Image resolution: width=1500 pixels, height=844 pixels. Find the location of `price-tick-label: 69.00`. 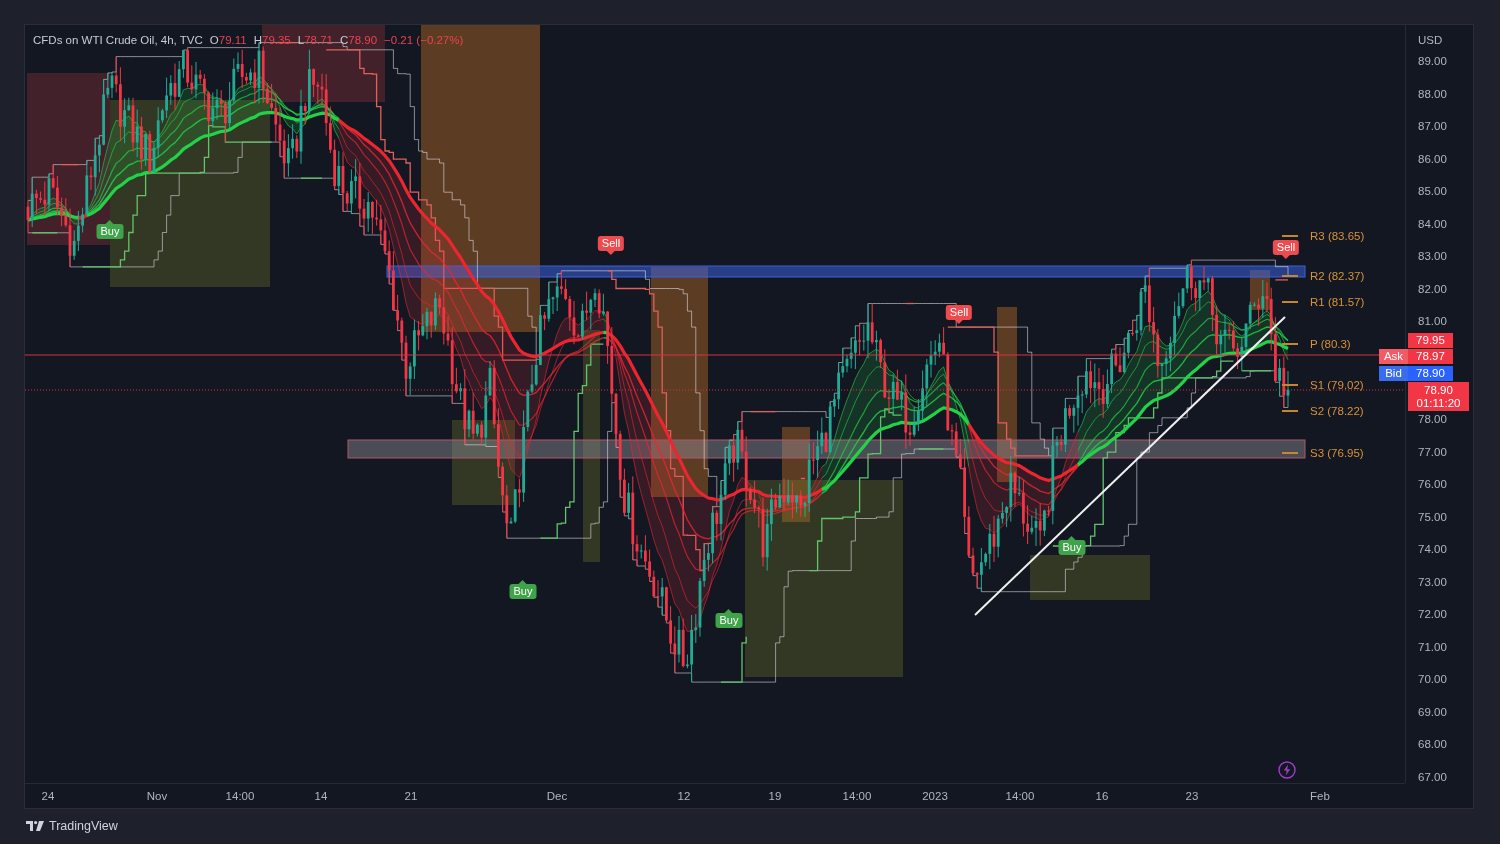

price-tick-label: 69.00 is located at coordinates (1432, 711).